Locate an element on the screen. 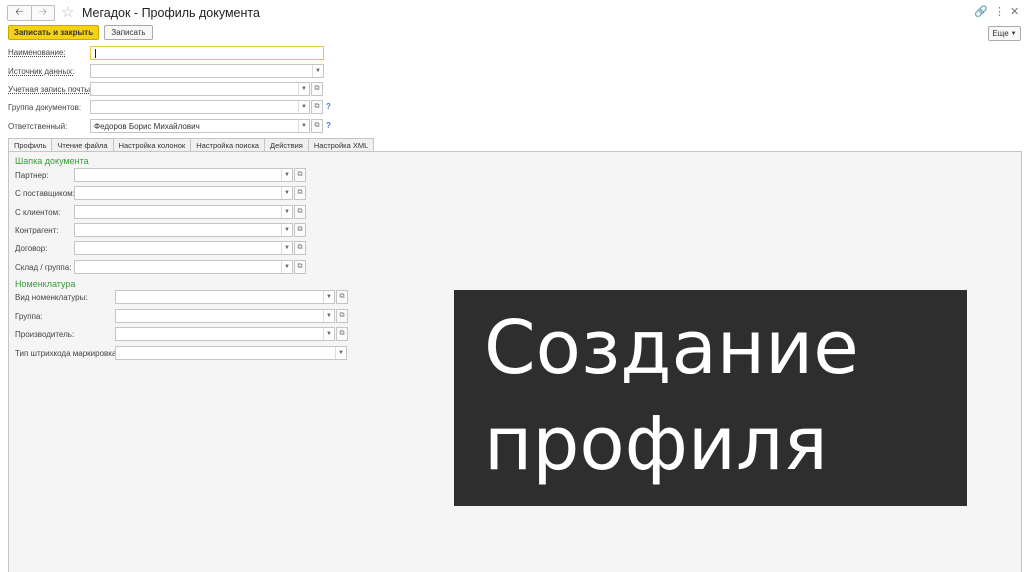 Image resolution: width=1024 pixels, height=572 pixels. nav-buttons: 🡠 🡢 is located at coordinates (31, 13).